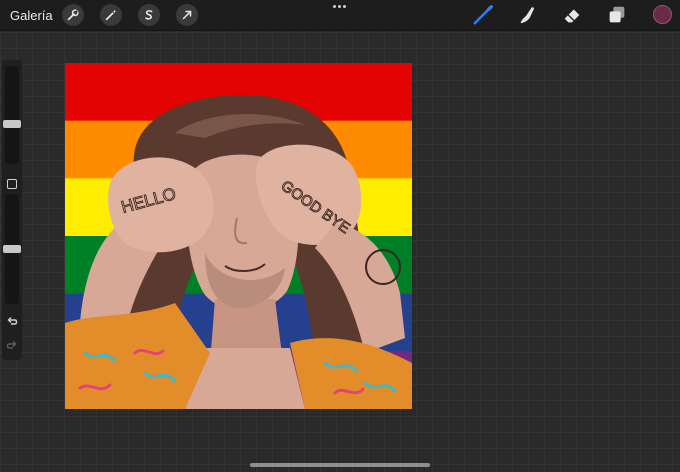 The height and width of the screenshot is (472, 680). Describe the element at coordinates (12, 124) in the screenshot. I see `brush-size-thumb` at that location.